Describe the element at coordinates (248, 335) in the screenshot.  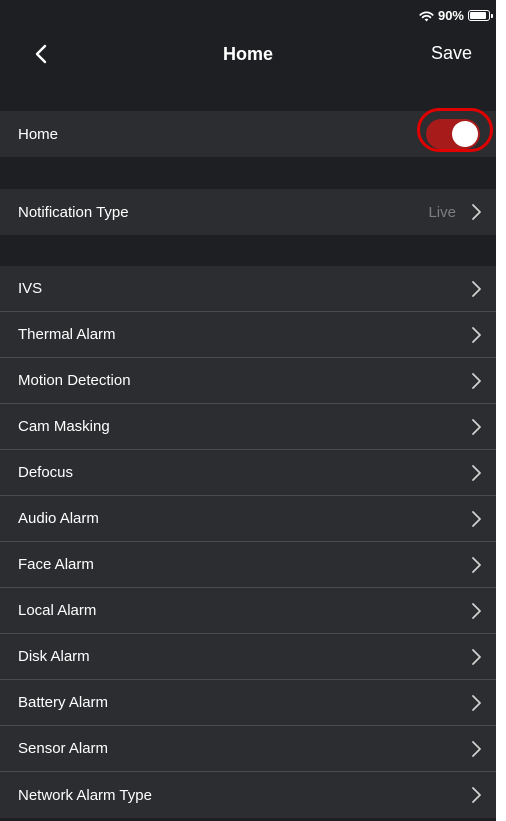
I see `alarm-row: Thermal Alarm` at that location.